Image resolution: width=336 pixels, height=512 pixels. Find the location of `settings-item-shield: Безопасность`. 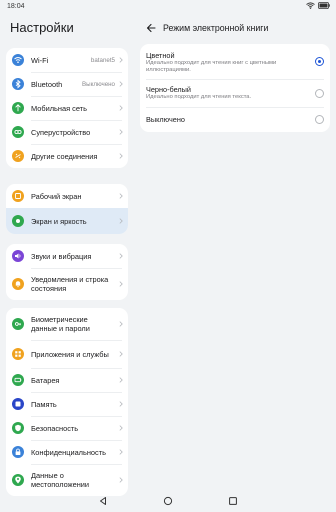

settings-item-shield: Безопасность is located at coordinates (67, 428).